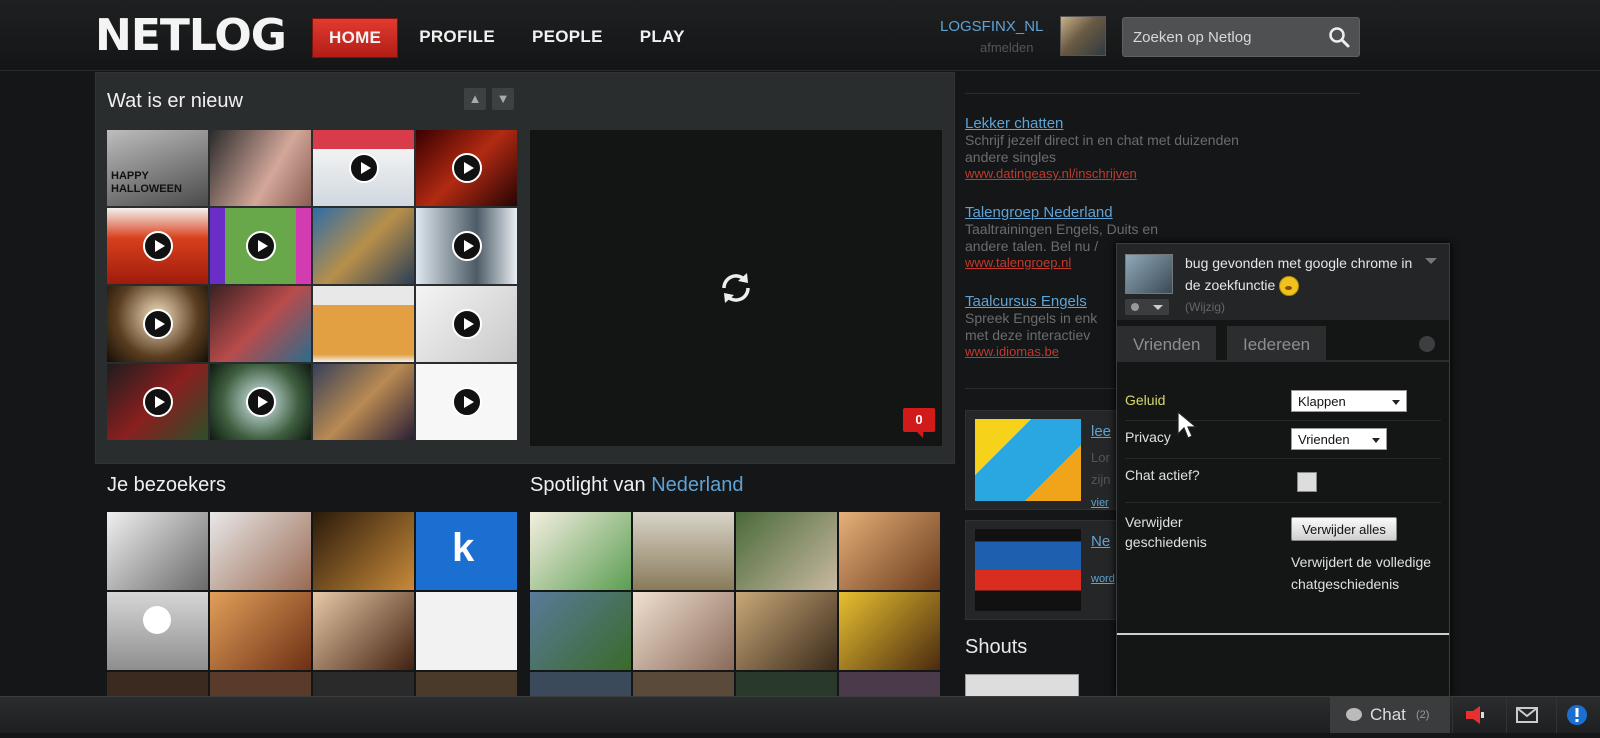 This screenshot has height=738, width=1600. What do you see at coordinates (1228, 37) in the screenshot?
I see `search-input` at bounding box center [1228, 37].